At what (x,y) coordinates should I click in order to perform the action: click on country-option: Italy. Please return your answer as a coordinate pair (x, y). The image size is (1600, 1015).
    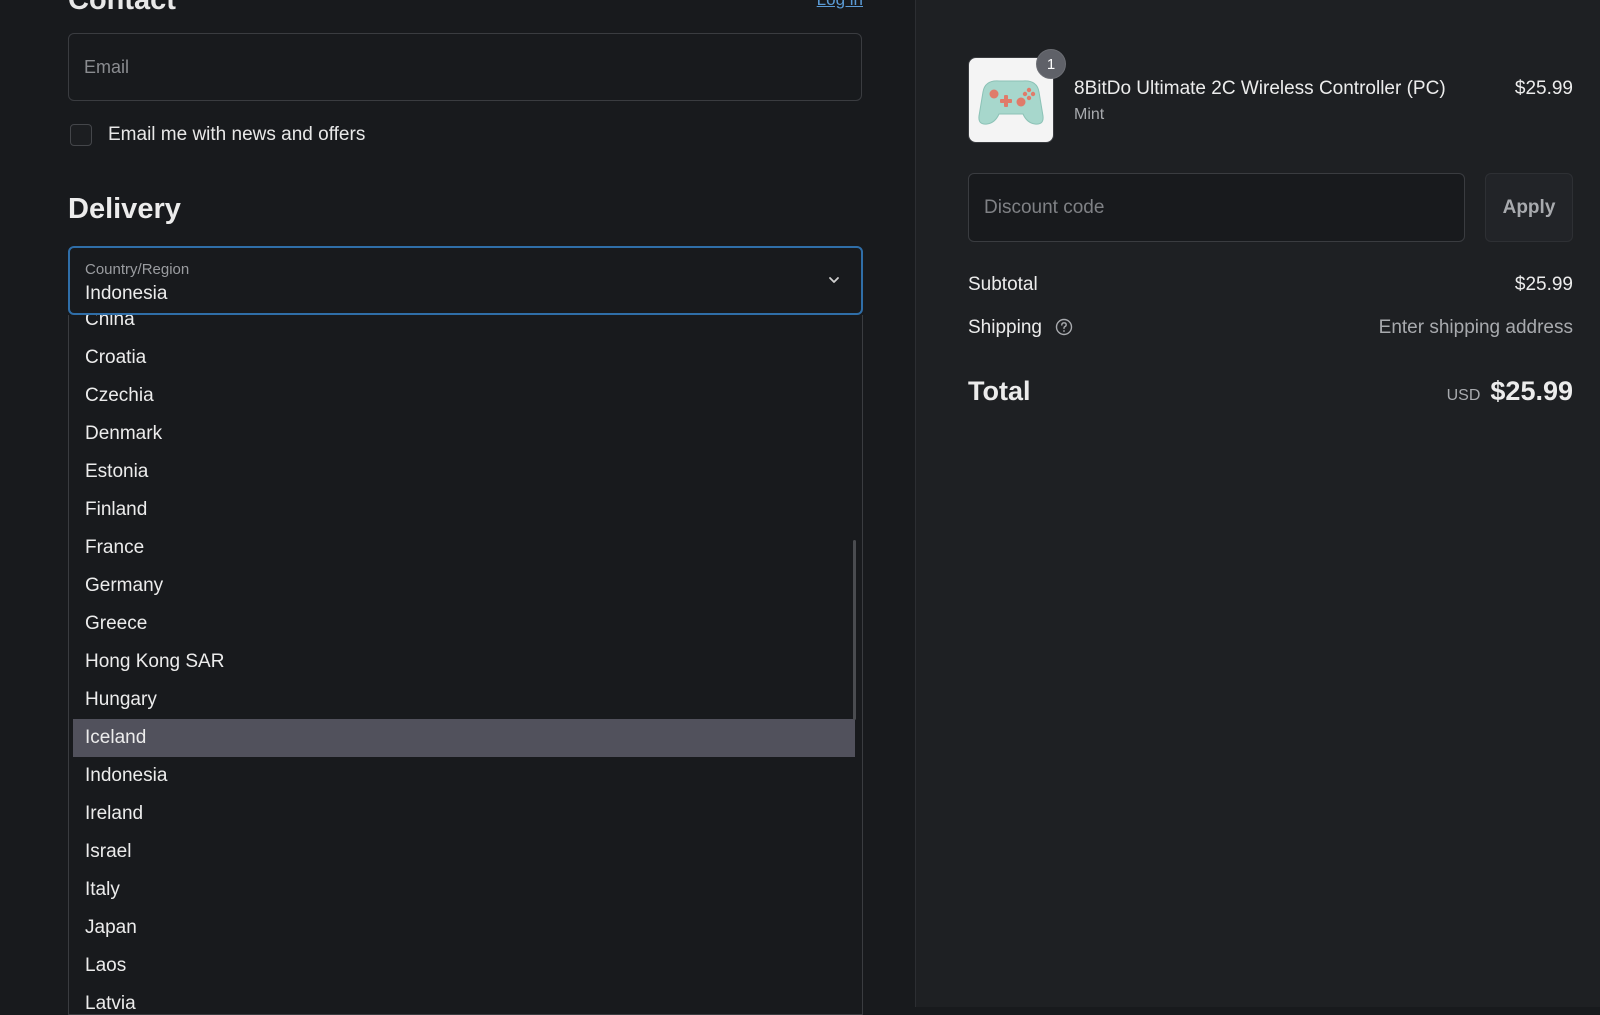
    Looking at the image, I should click on (464, 890).